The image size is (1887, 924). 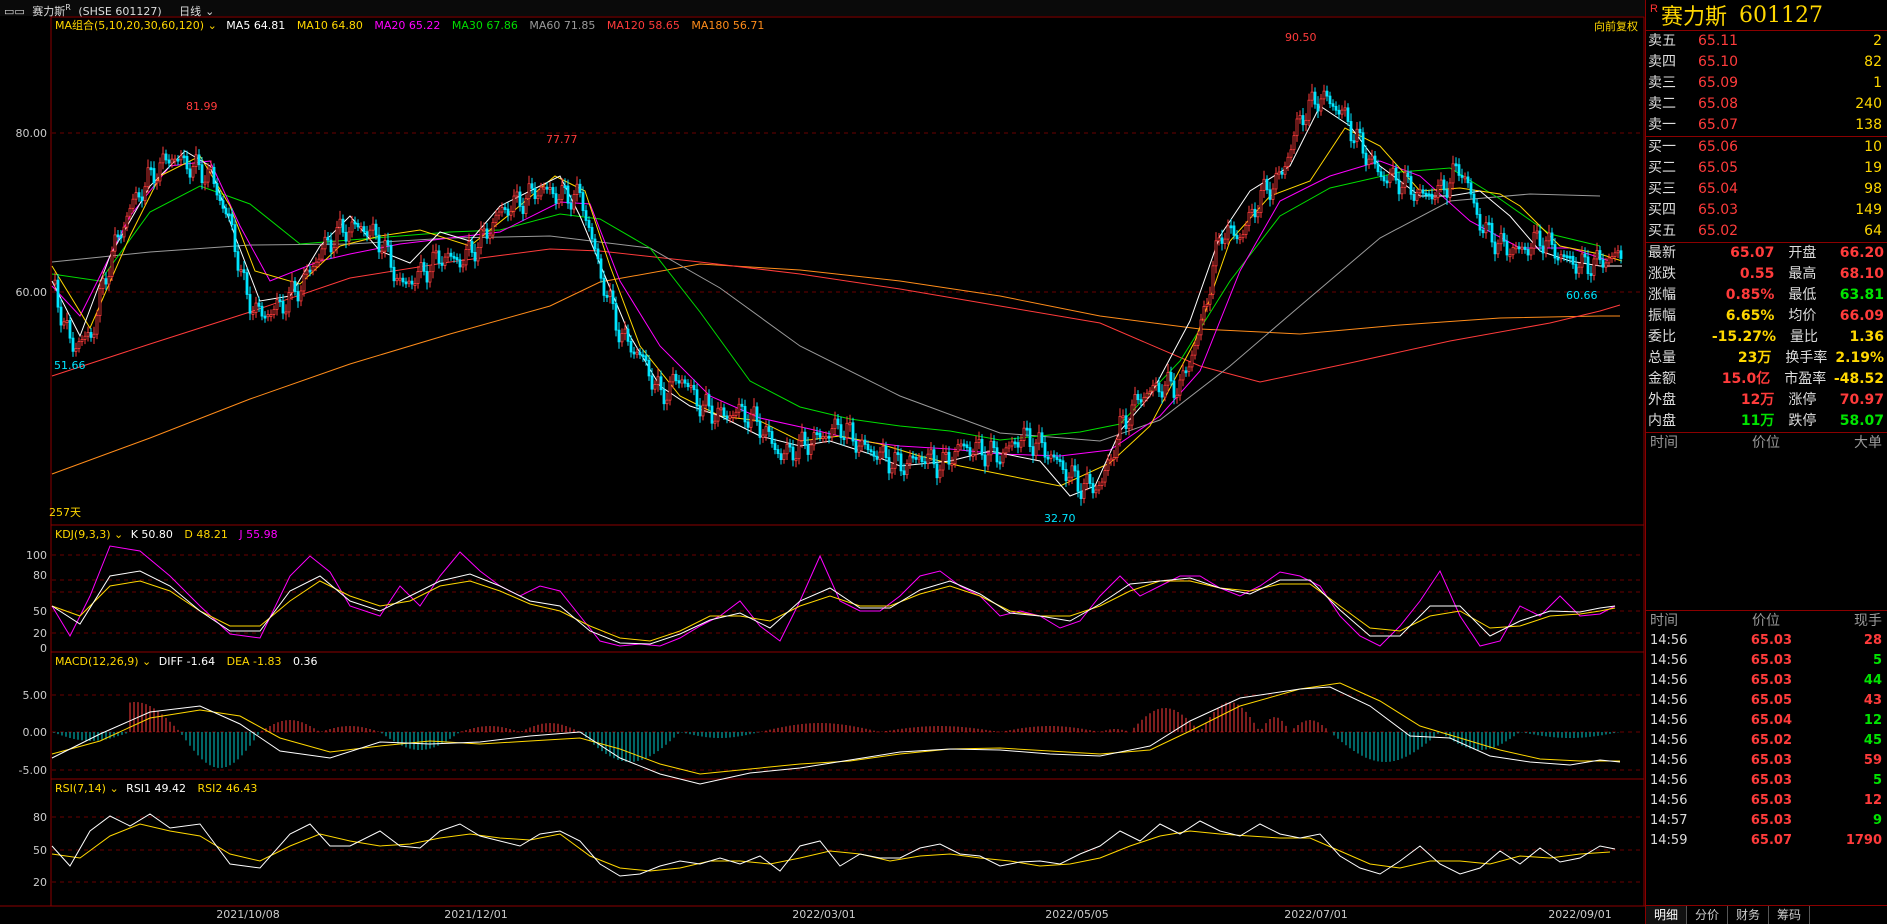 I want to click on tab-0: 明细, so click(x=1667, y=915).